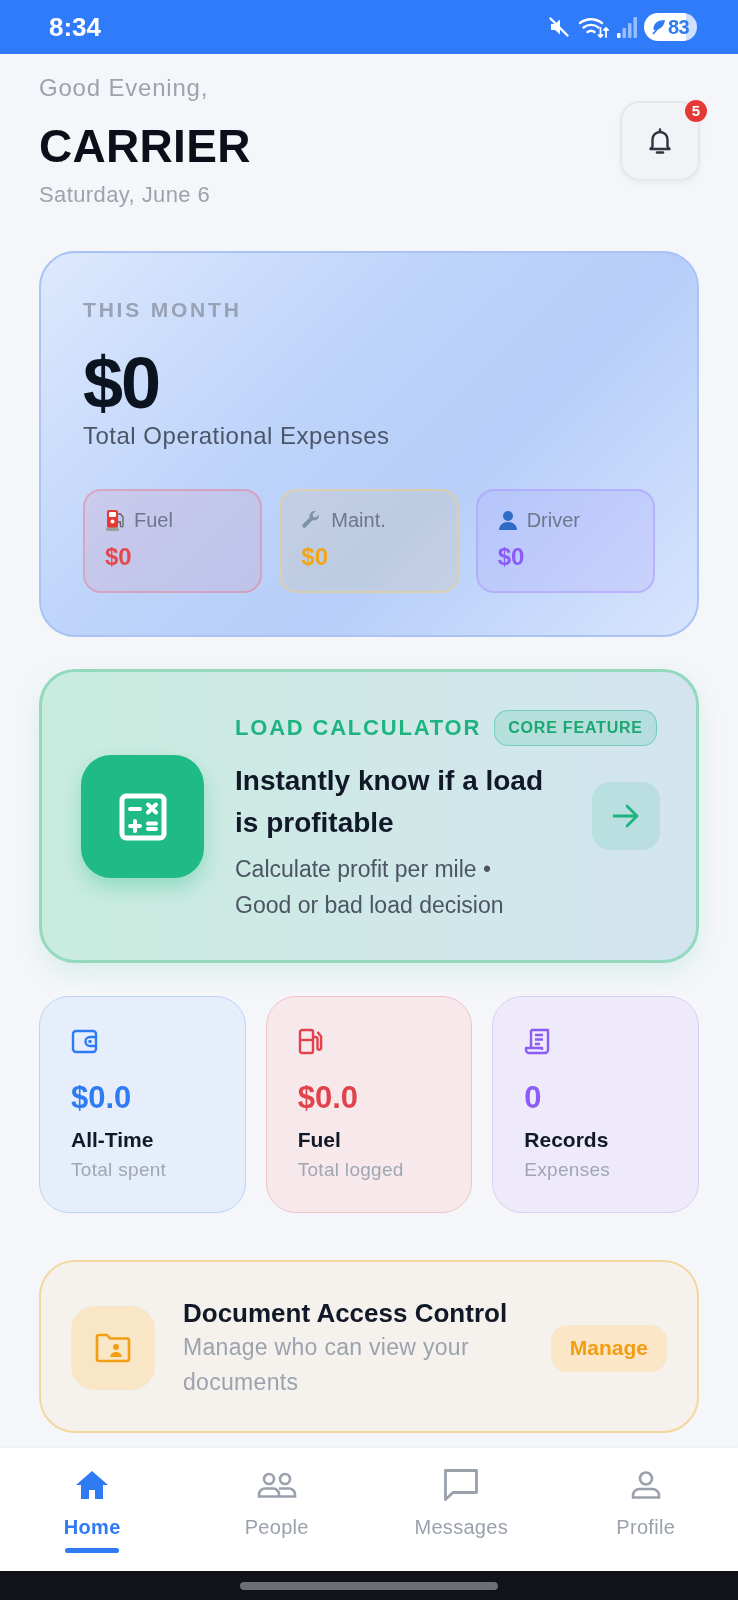 The width and height of the screenshot is (738, 1600). What do you see at coordinates (350, 1170) in the screenshot?
I see `stat-caption: Total logged` at bounding box center [350, 1170].